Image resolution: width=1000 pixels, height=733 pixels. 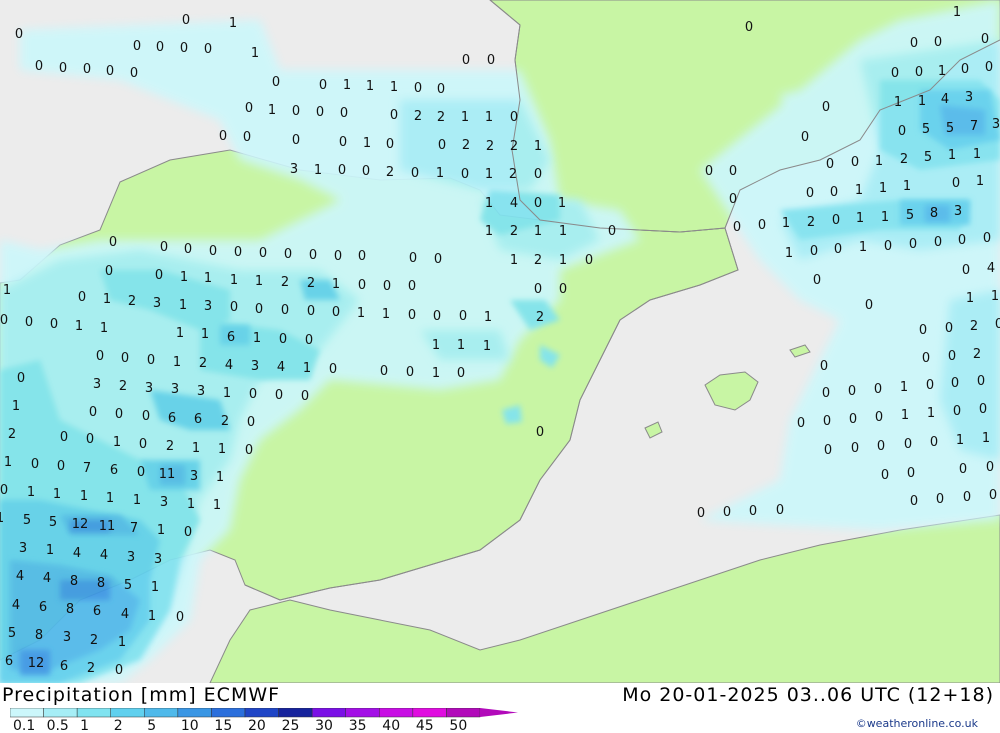 I want to click on precip-value: 12, so click(x=80, y=524).